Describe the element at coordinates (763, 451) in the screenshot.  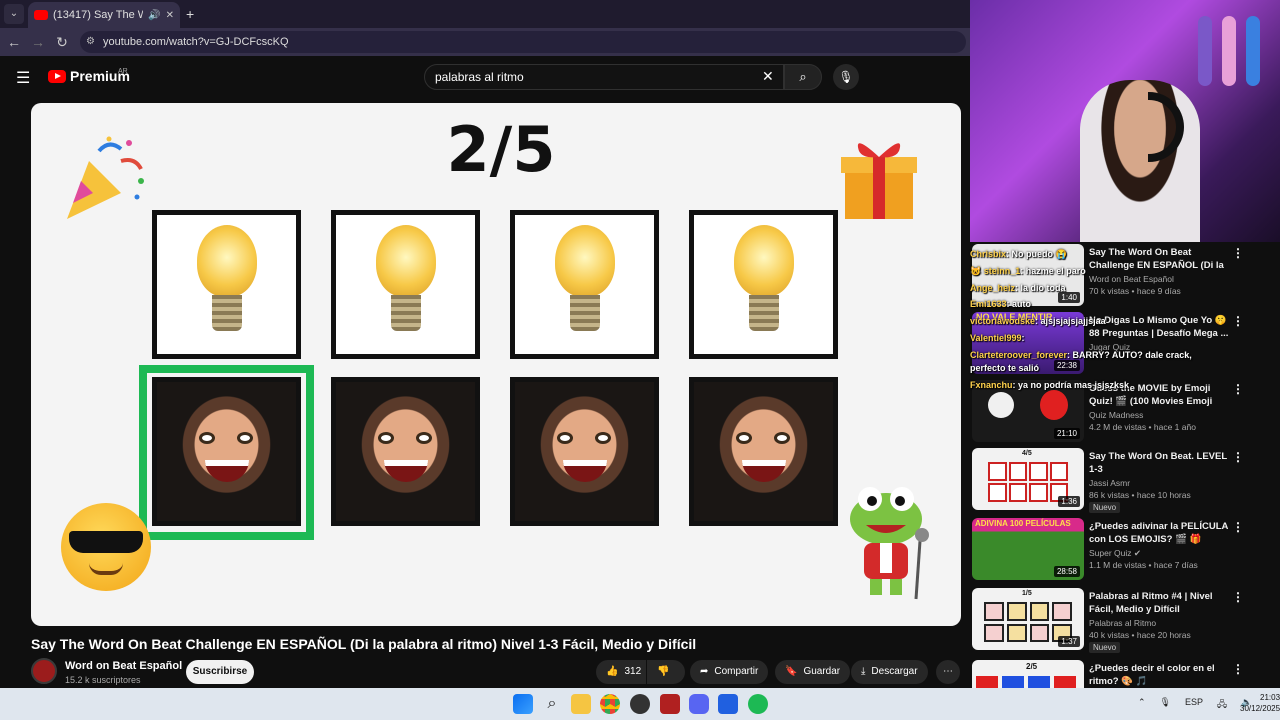
I see `face-card` at that location.